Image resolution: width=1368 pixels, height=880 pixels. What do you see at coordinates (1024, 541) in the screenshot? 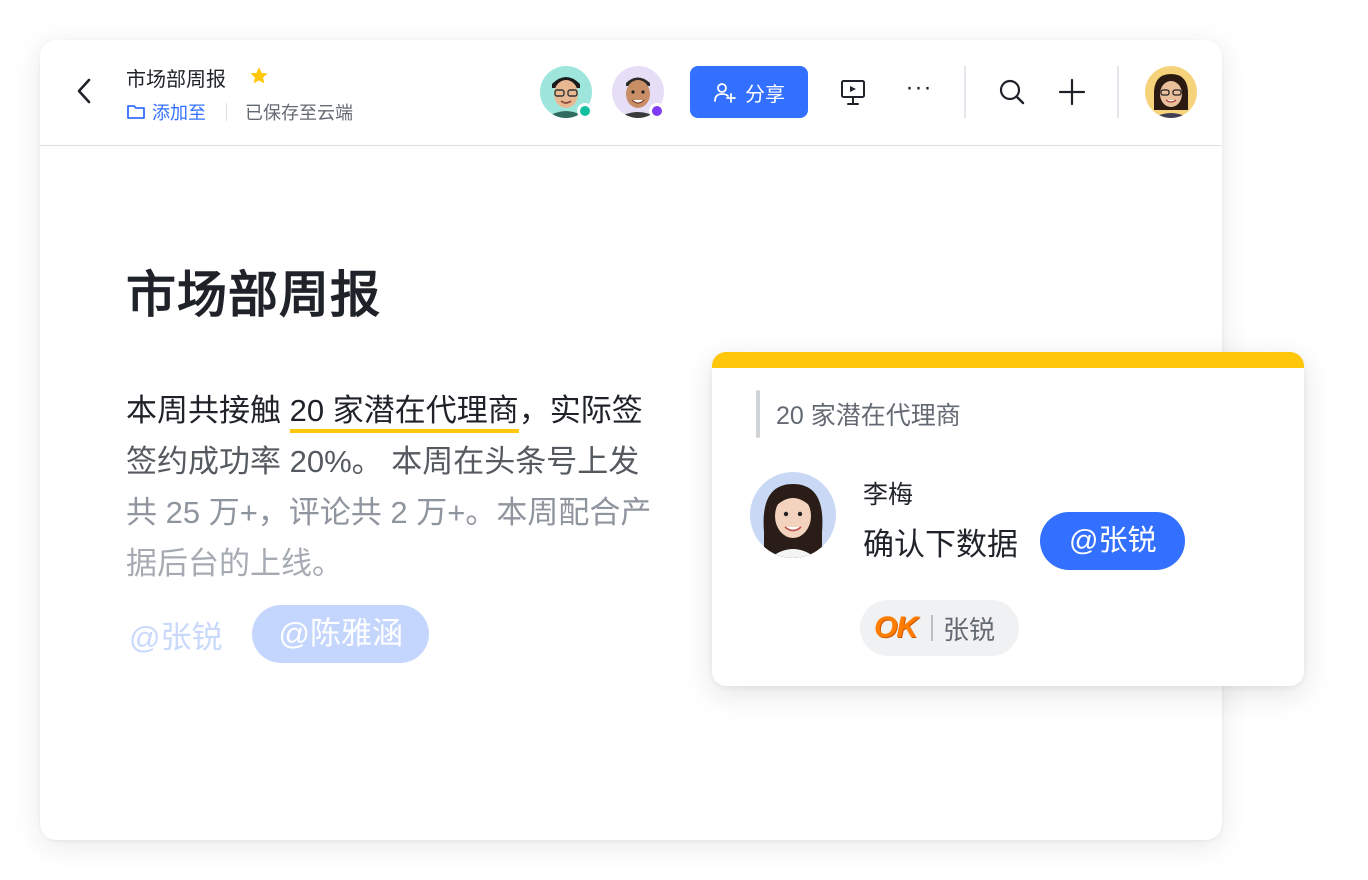
I see `comment-message: 确认下数据 @张锐` at bounding box center [1024, 541].